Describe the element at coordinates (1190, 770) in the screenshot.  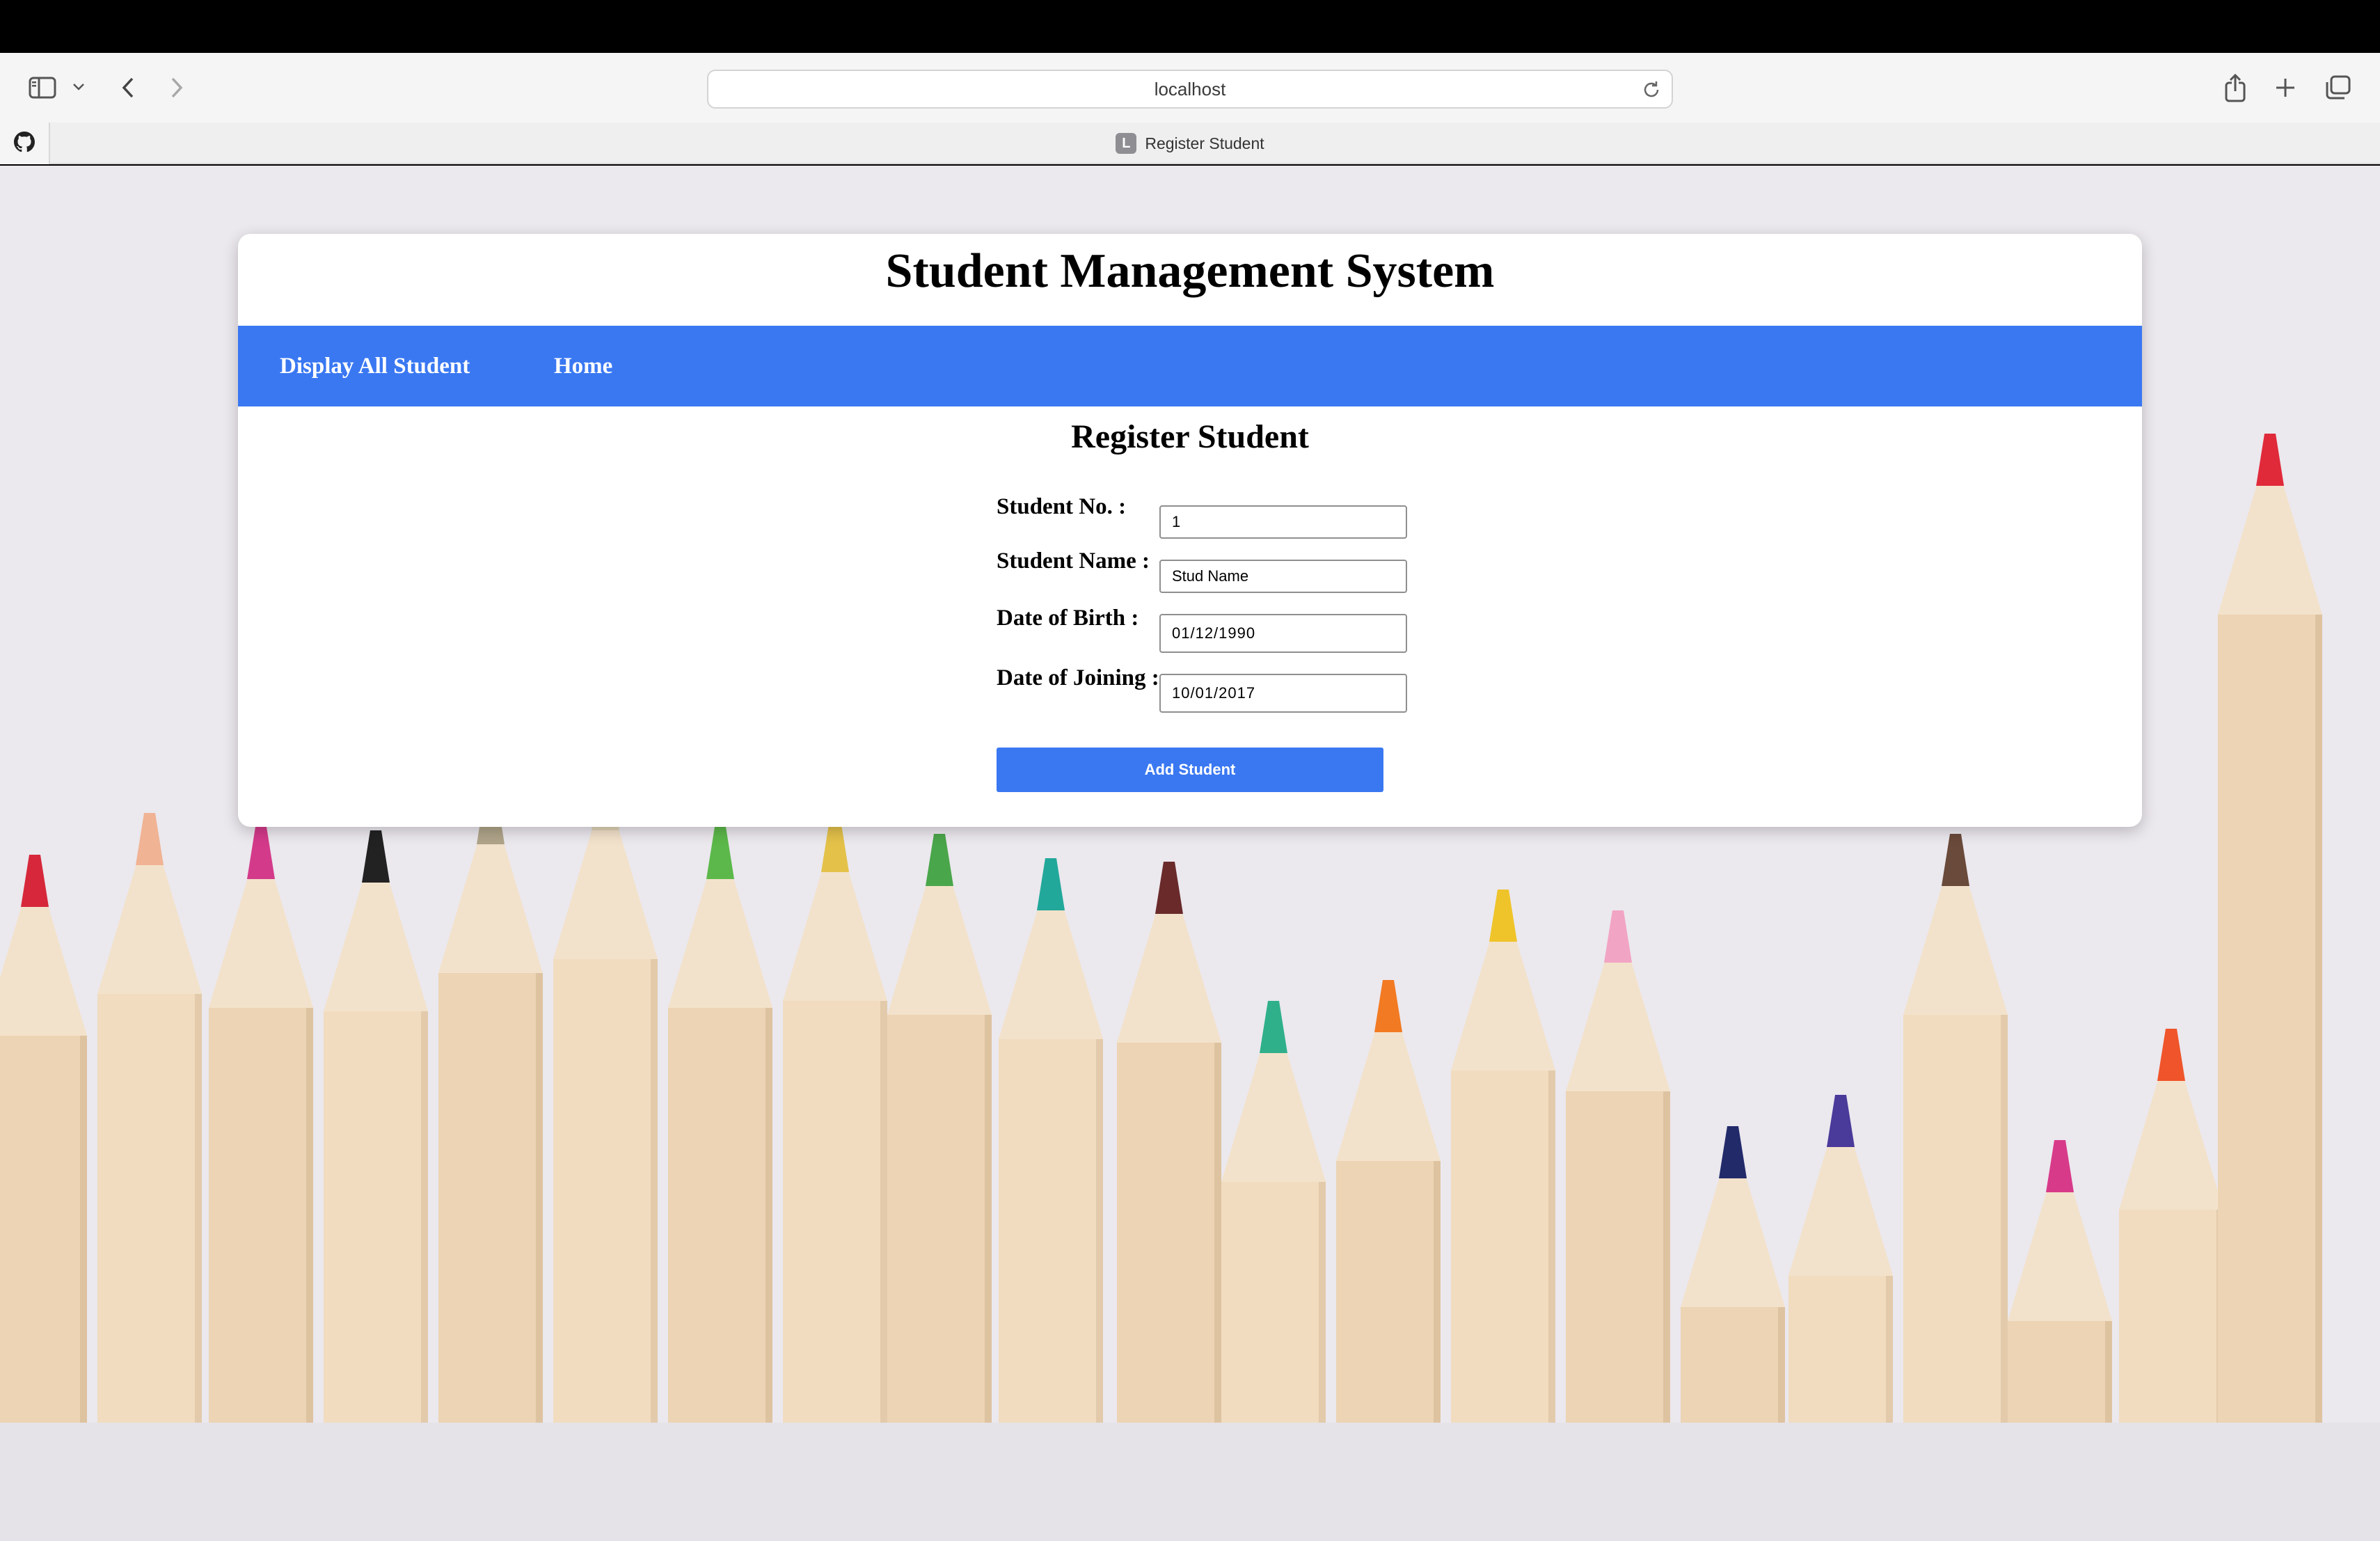
I see `add-student-button: Add Student` at that location.